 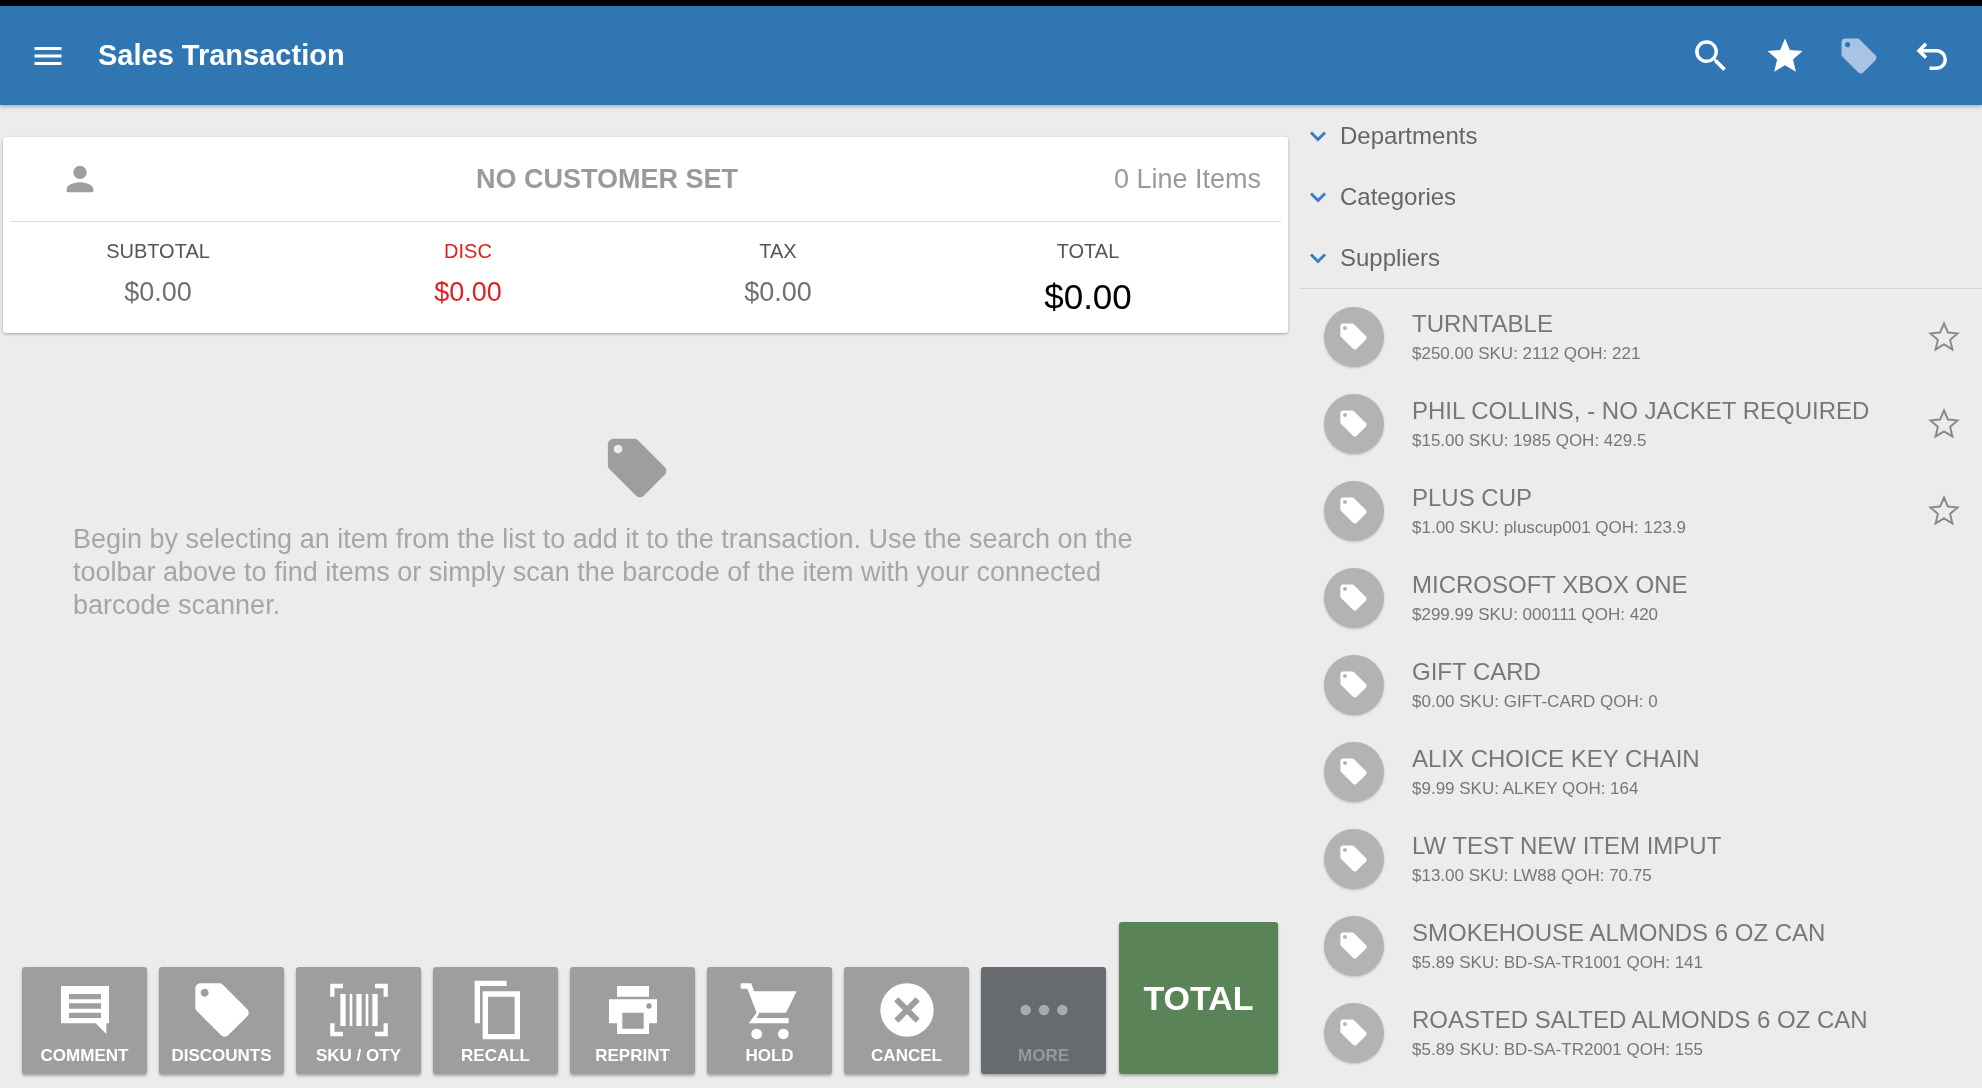 I want to click on product-row: MICROSOFT XBOX ONE $299.99 SKU: 000111 QOH: 420, so click(x=1641, y=597).